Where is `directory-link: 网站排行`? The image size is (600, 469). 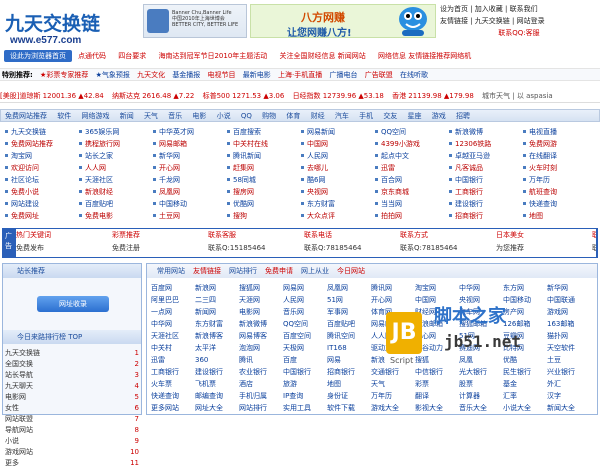
directory-link: 网站排行 is located at coordinates (261, 408).